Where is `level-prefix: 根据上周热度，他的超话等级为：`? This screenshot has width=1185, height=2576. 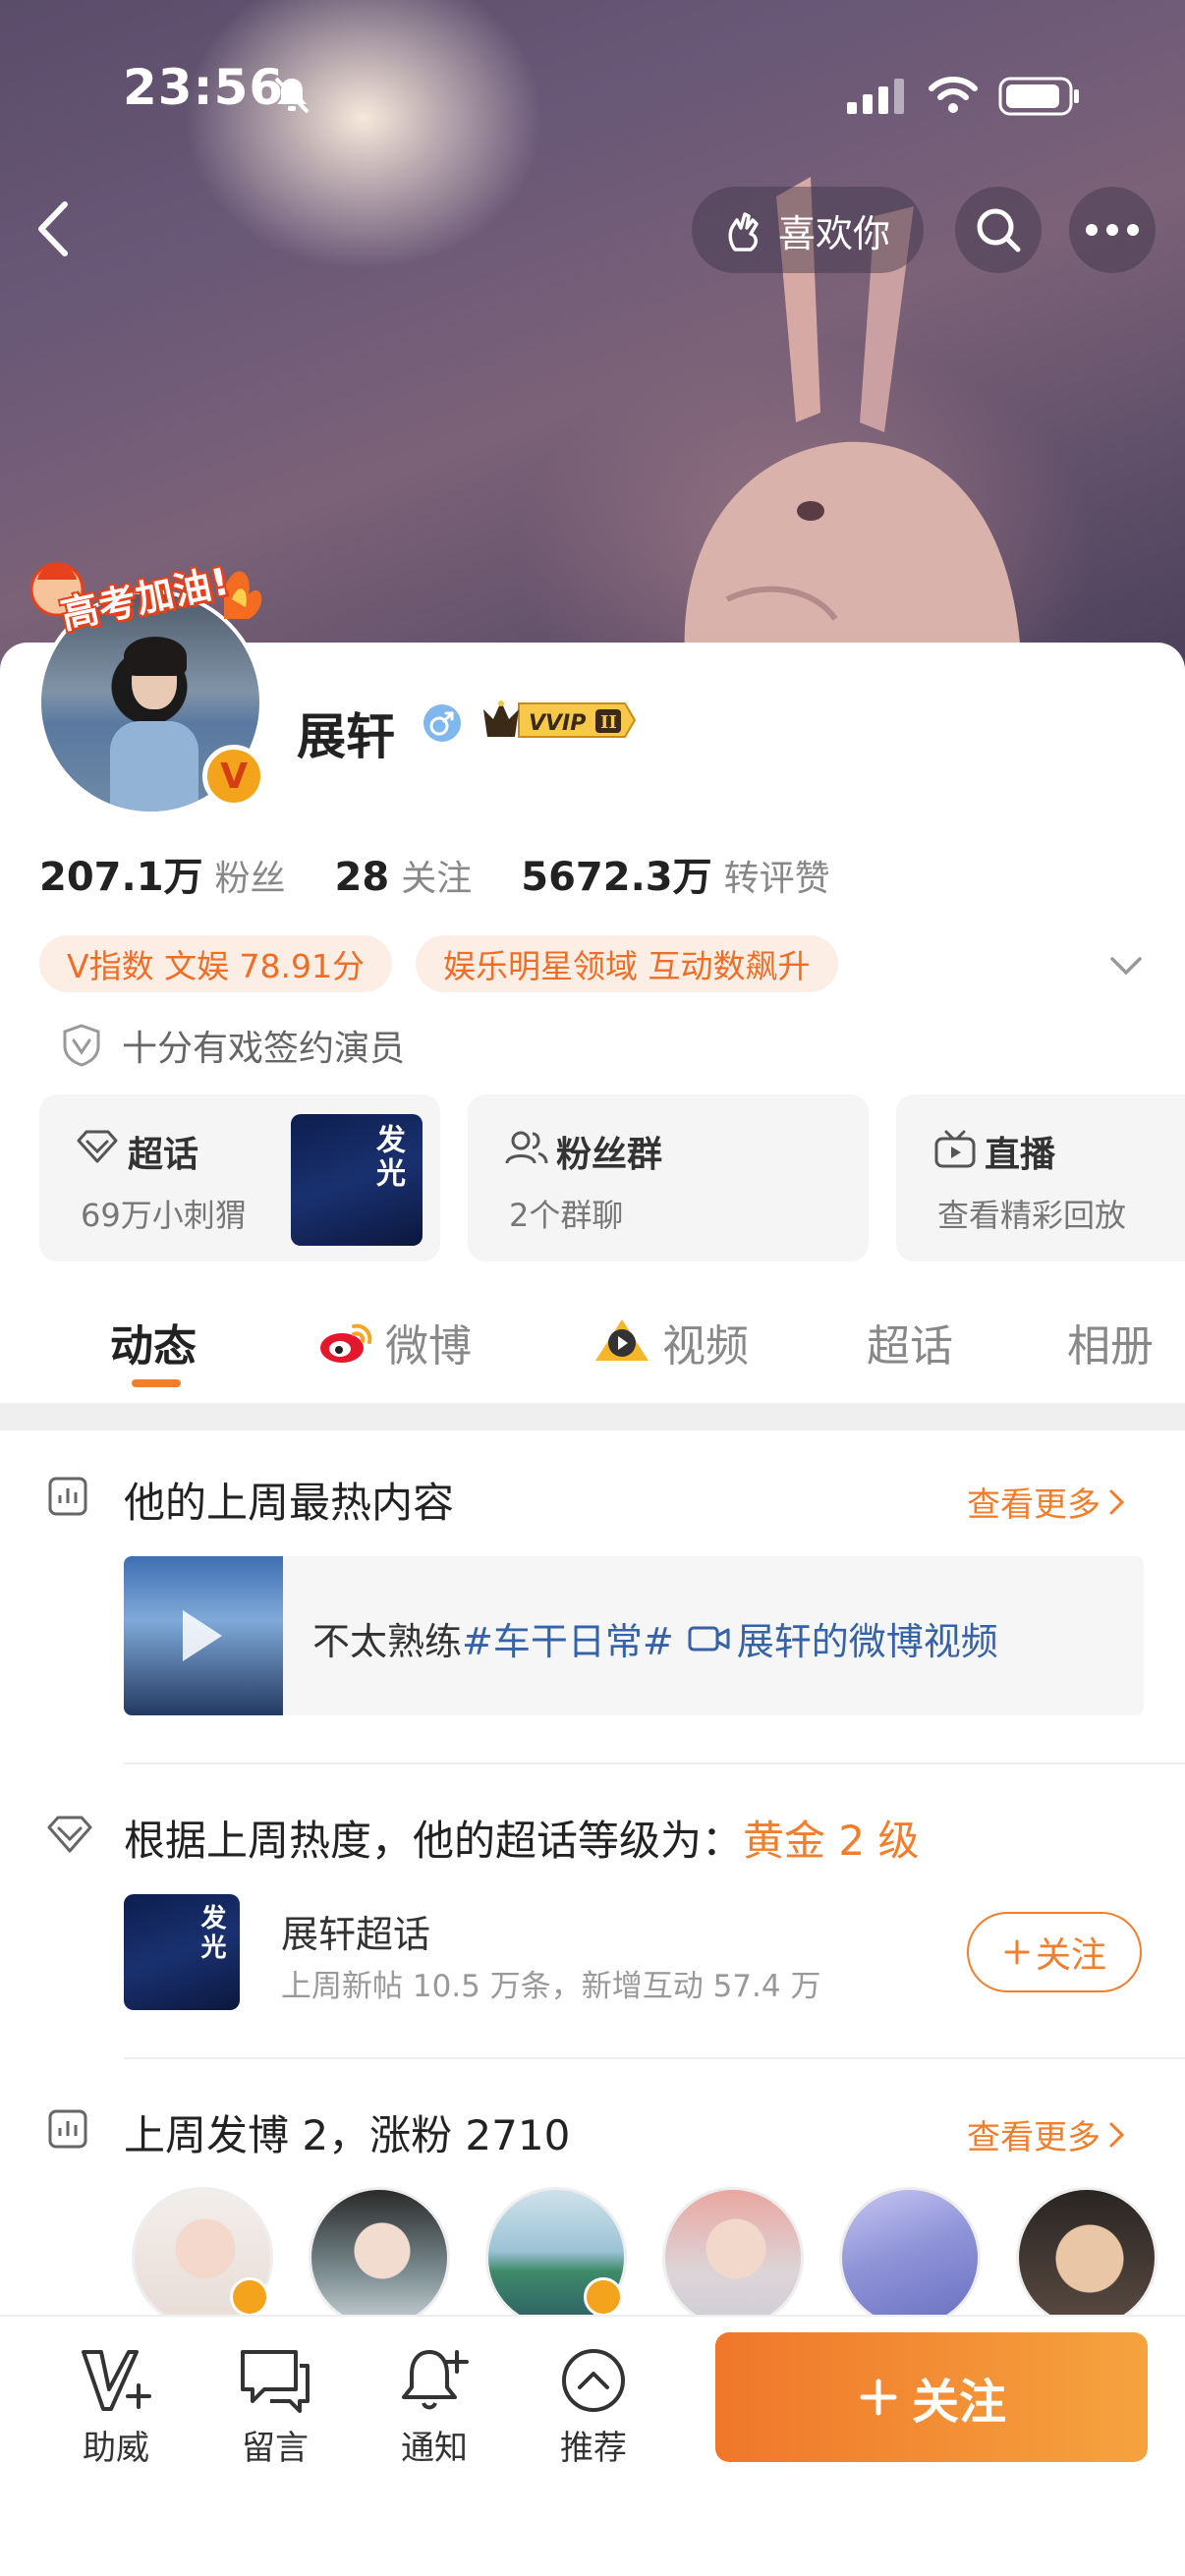
level-prefix: 根据上周热度，他的超话等级为： is located at coordinates (434, 1841).